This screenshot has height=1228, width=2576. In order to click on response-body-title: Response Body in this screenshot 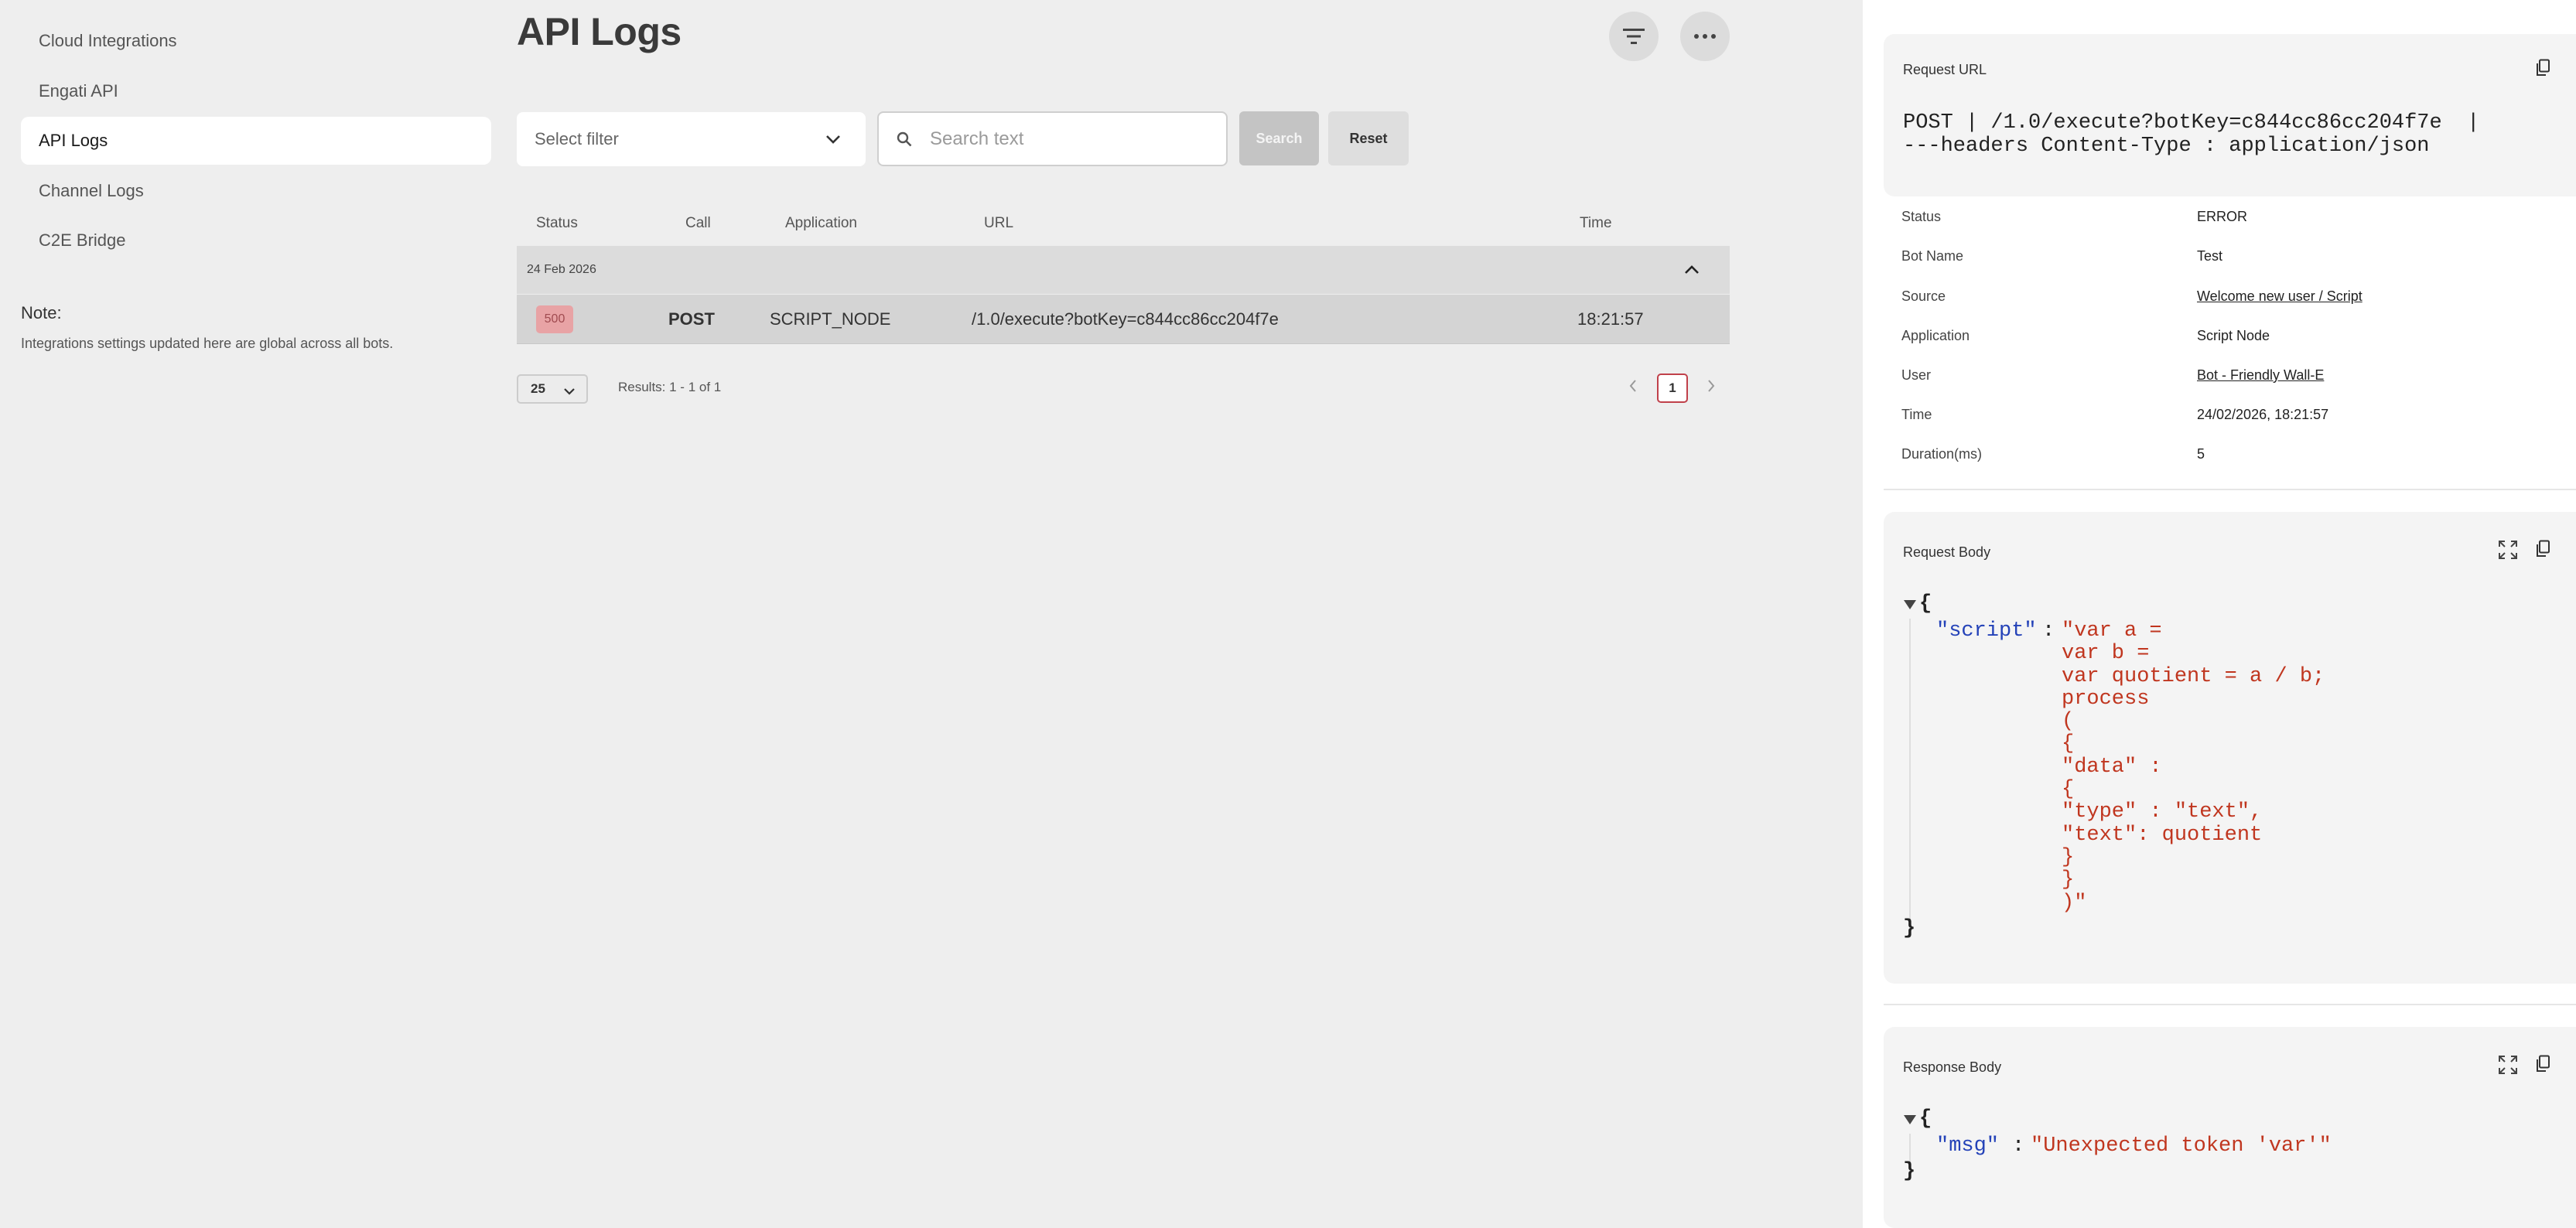, I will do `click(1952, 1067)`.